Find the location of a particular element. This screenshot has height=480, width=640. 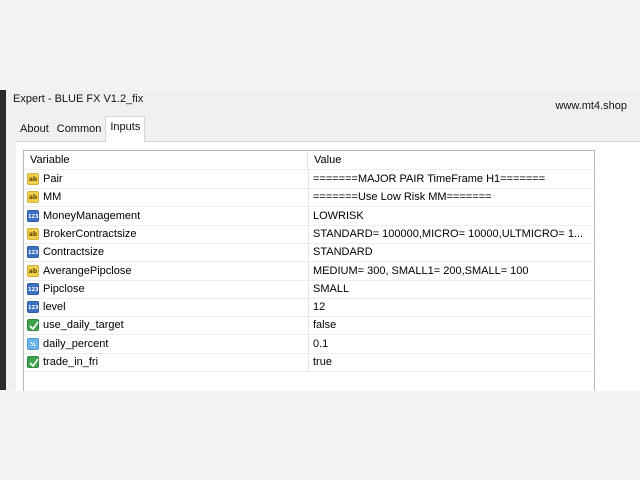

value-cell: LOWRISK is located at coordinates (451, 216).